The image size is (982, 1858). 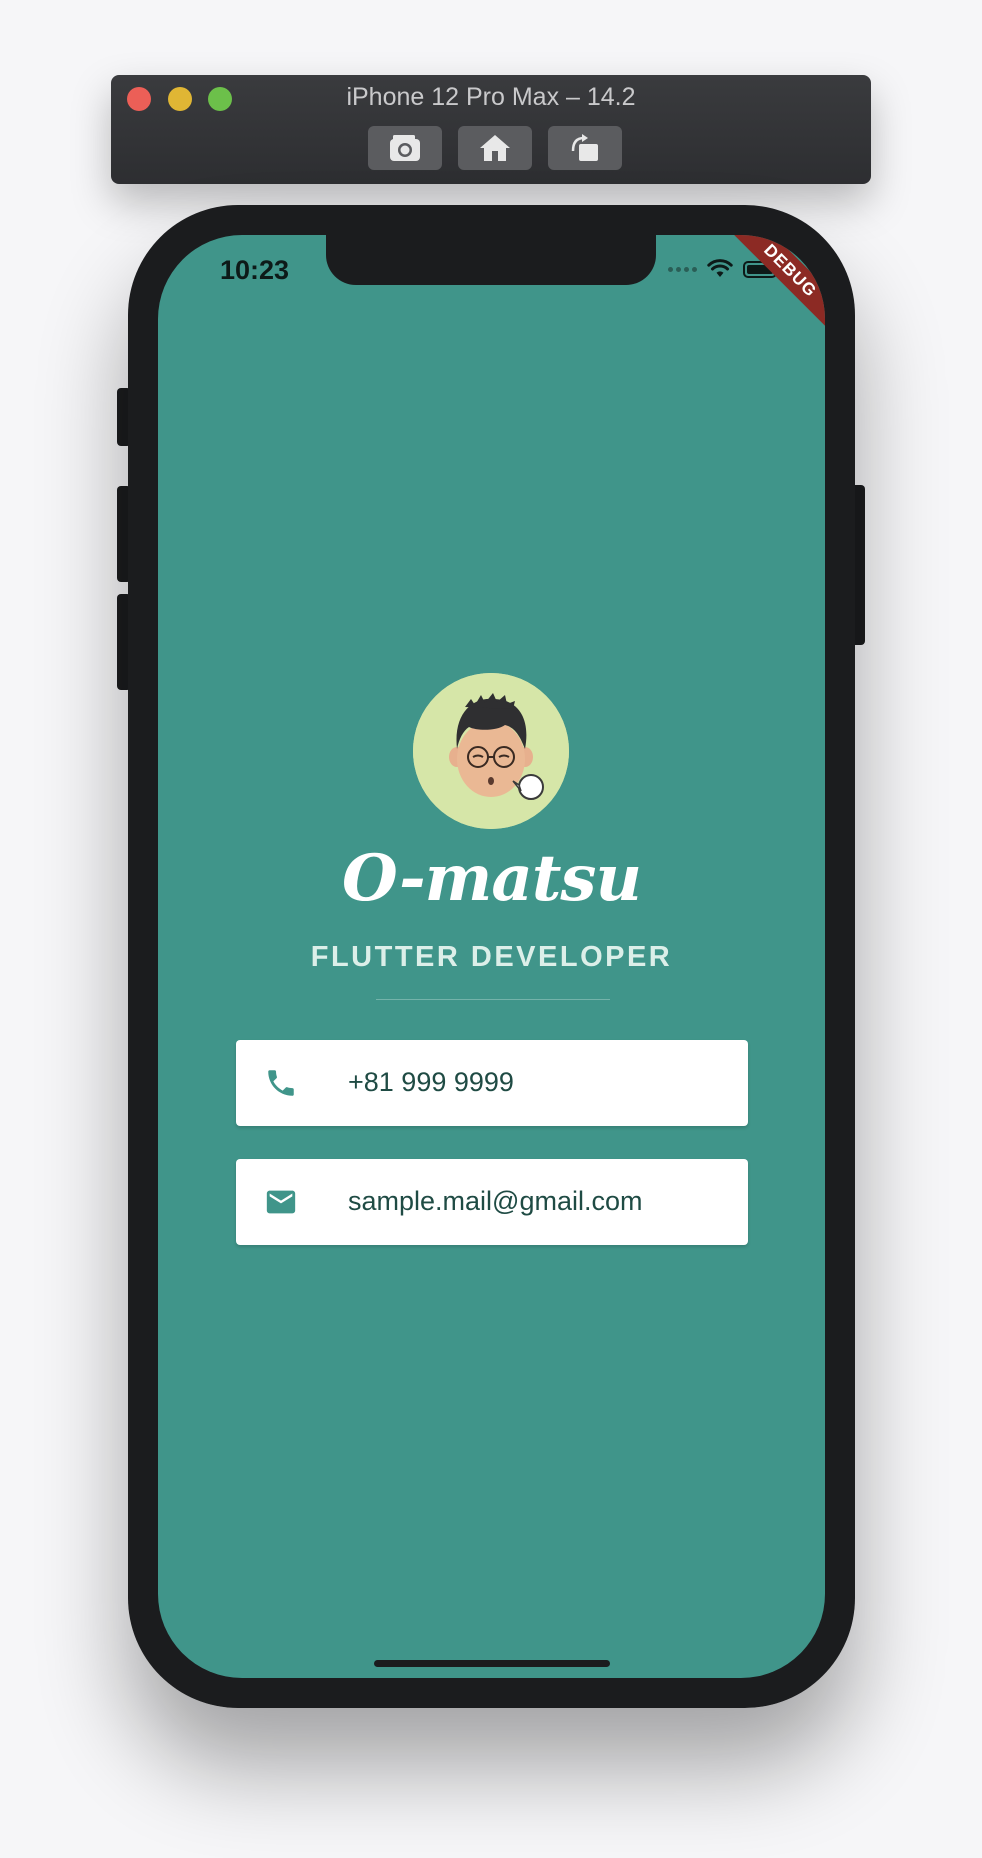 What do you see at coordinates (255, 270) in the screenshot?
I see `status-time: 10:23` at bounding box center [255, 270].